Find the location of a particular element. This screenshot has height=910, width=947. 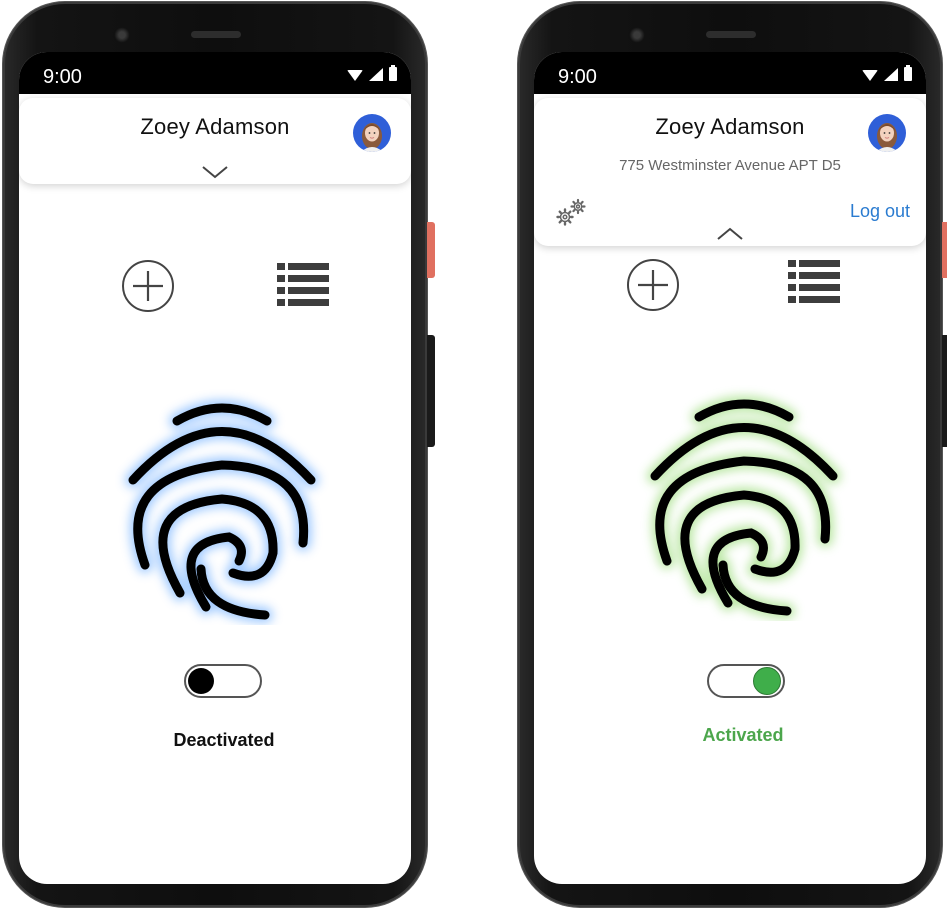

gears-icon is located at coordinates (571, 213).